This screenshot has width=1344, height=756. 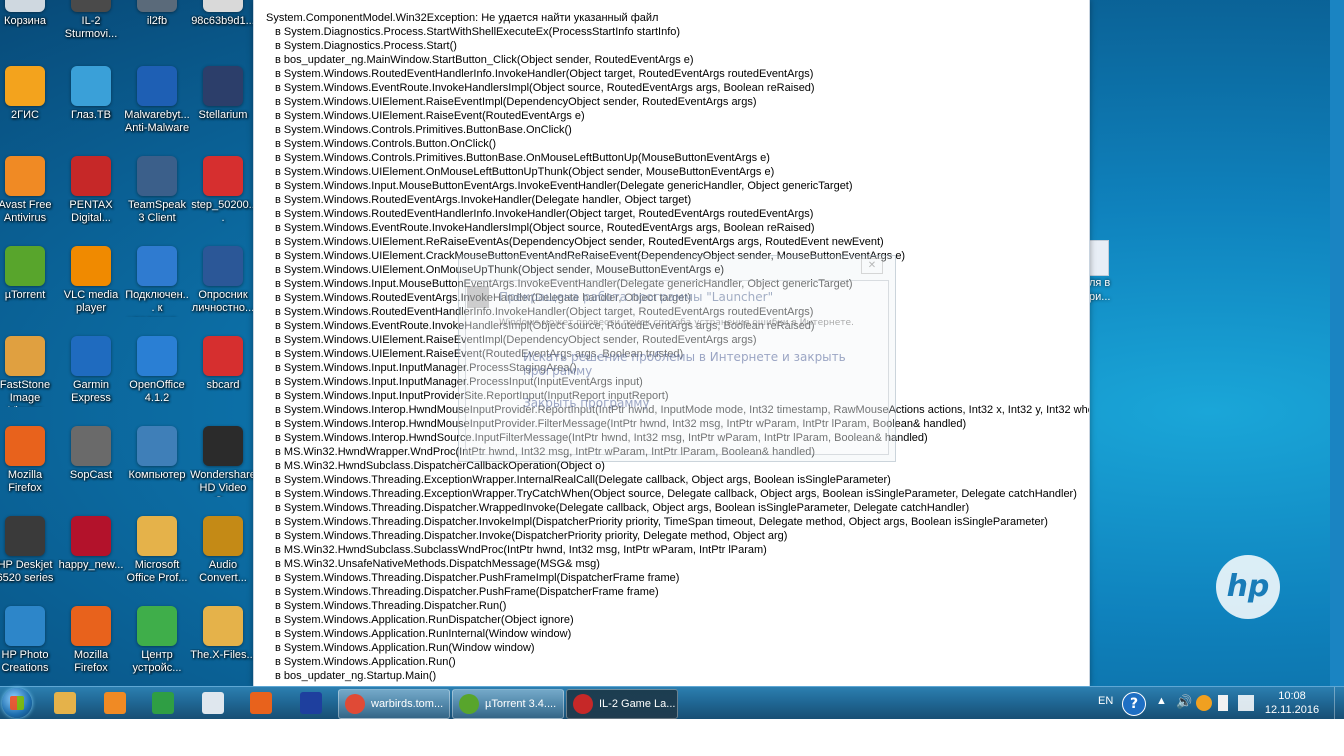 I want to click on desktop-icon: Malwarebyt... Anti-Malware, so click(x=157, y=101).